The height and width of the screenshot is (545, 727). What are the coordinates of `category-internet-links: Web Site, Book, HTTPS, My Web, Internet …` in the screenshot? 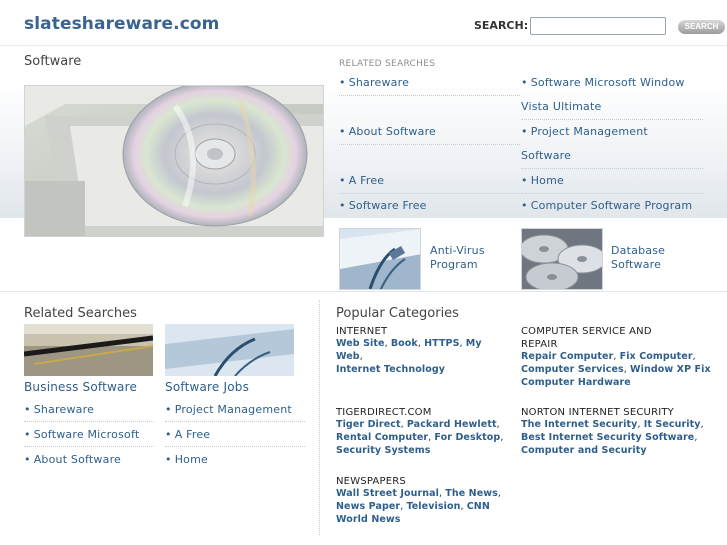 It's located at (409, 356).